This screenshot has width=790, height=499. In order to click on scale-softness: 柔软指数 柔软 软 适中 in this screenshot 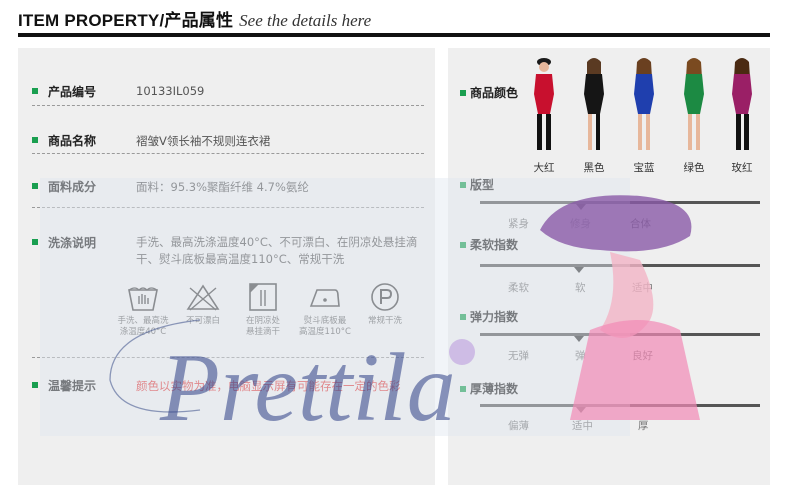, I will do `click(610, 267)`.